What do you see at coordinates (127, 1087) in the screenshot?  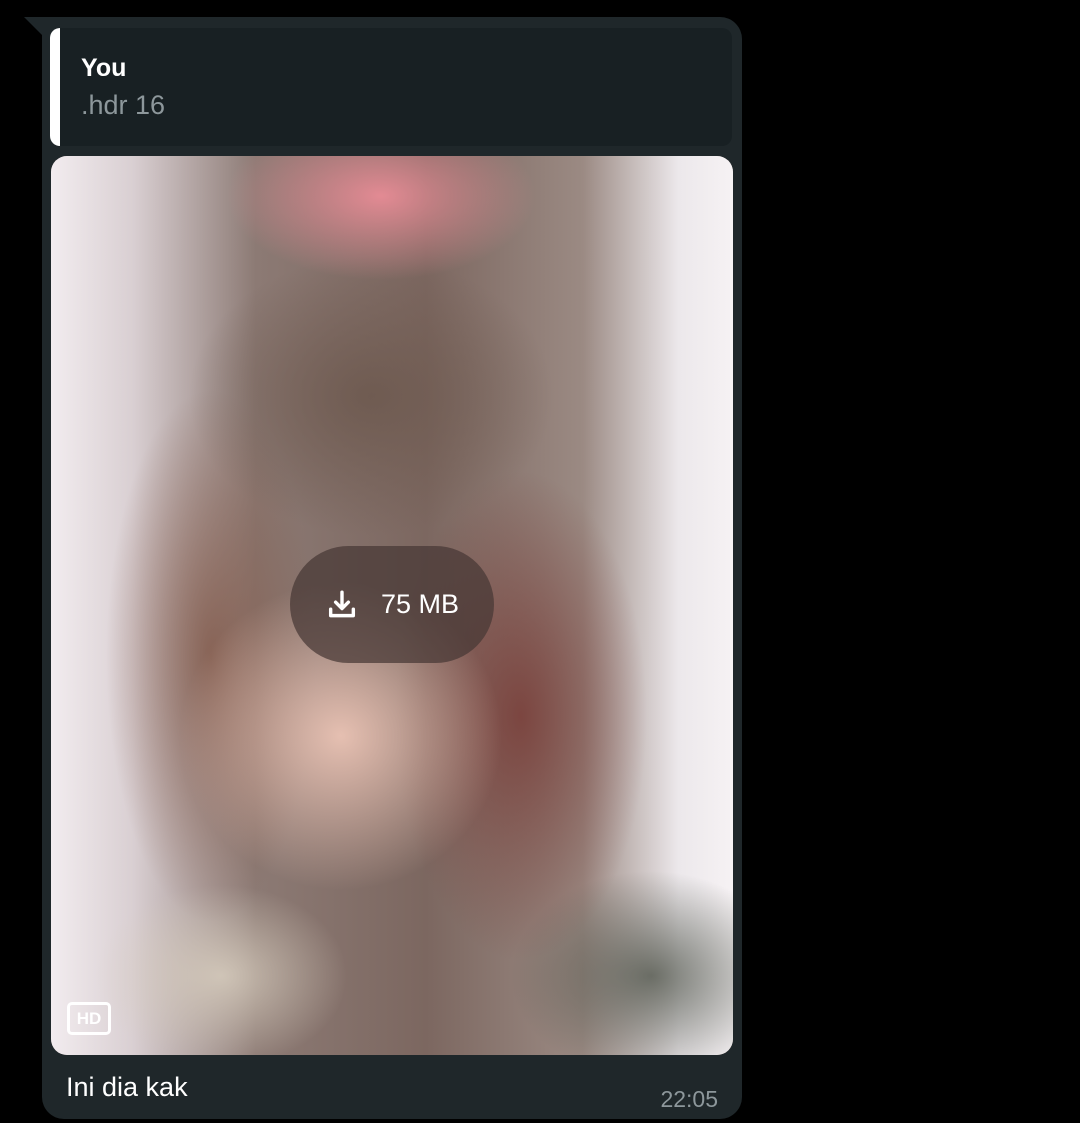 I see `message-caption: Ini dia kak` at bounding box center [127, 1087].